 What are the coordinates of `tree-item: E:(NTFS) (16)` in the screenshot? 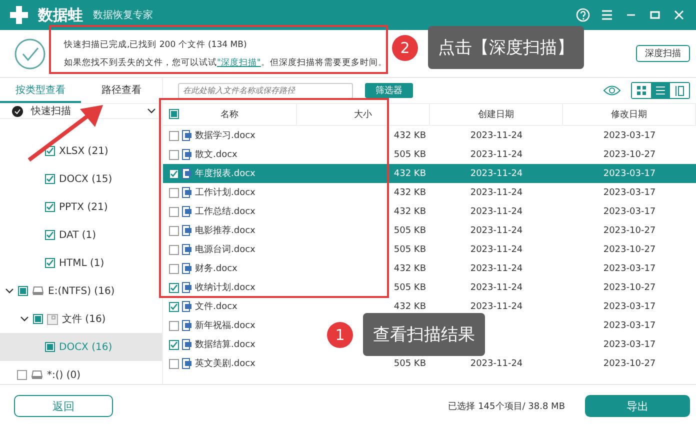 It's located at (81, 291).